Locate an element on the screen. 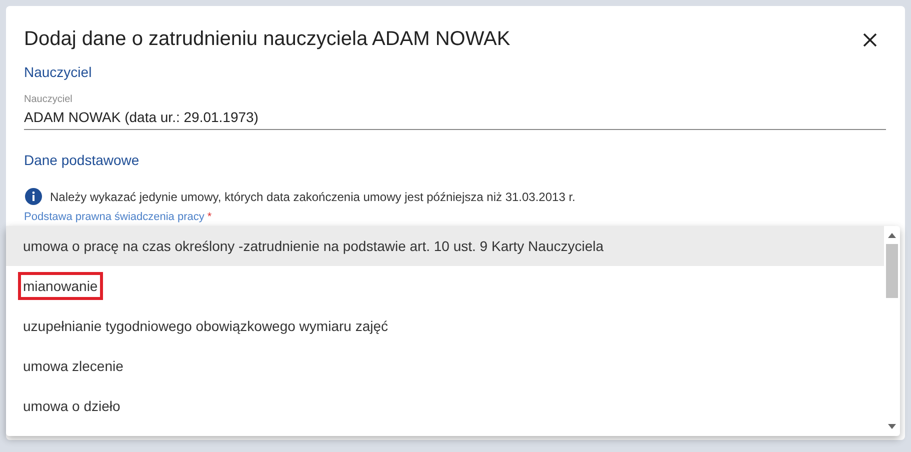  dropdown-option: umowa zlecenie is located at coordinates (445, 366).